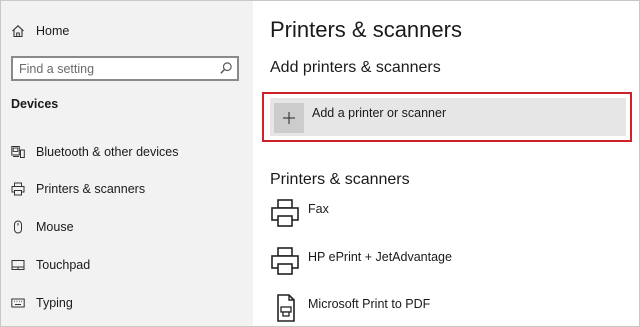 Image resolution: width=640 pixels, height=327 pixels. I want to click on search-field, so click(125, 68).